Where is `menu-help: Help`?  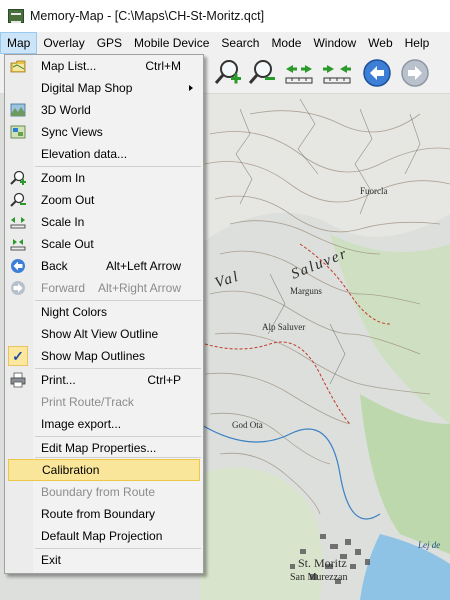 menu-help: Help is located at coordinates (417, 43).